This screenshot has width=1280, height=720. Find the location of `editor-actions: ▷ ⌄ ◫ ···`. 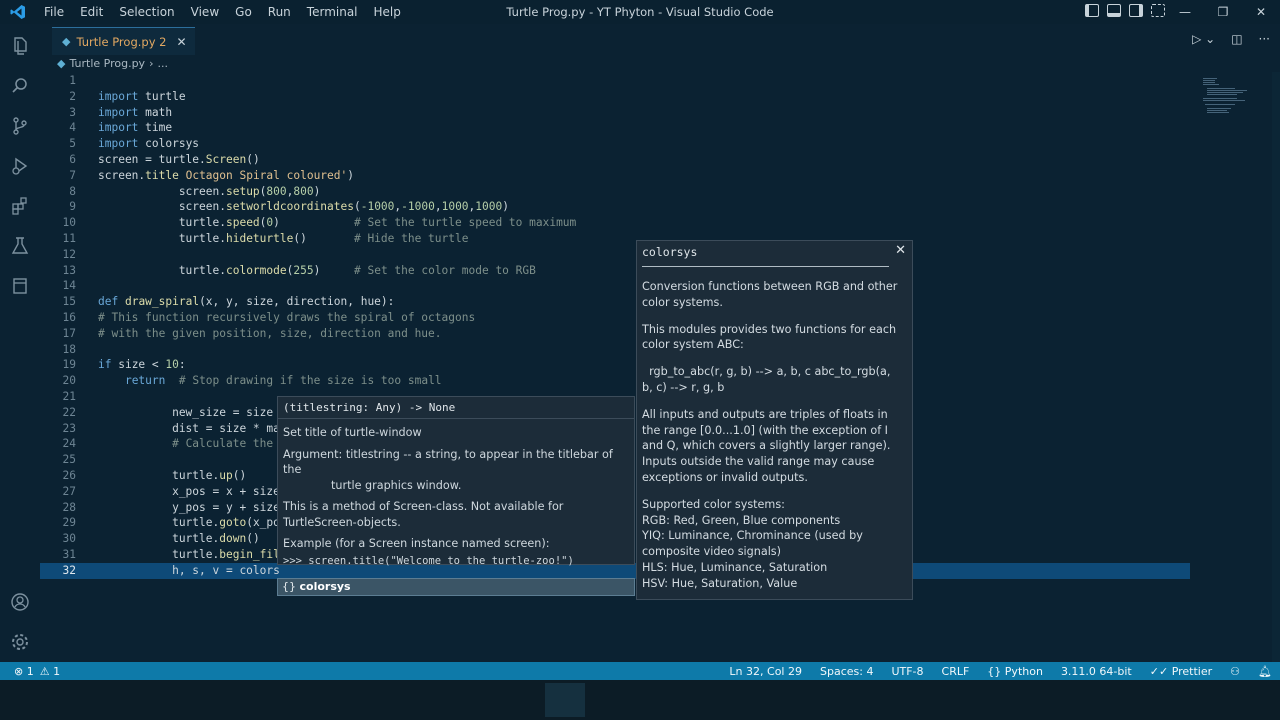

editor-actions: ▷ ⌄ ◫ ··· is located at coordinates (1231, 39).